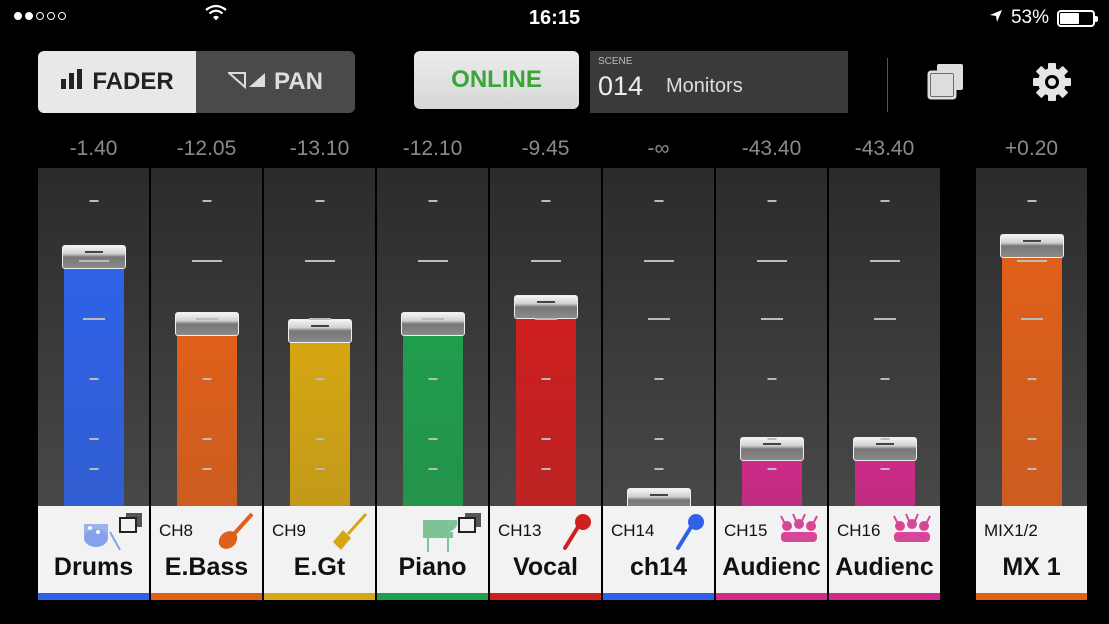 The height and width of the screenshot is (624, 1109). Describe the element at coordinates (432, 550) in the screenshot. I see `channel-label: Piano` at that location.